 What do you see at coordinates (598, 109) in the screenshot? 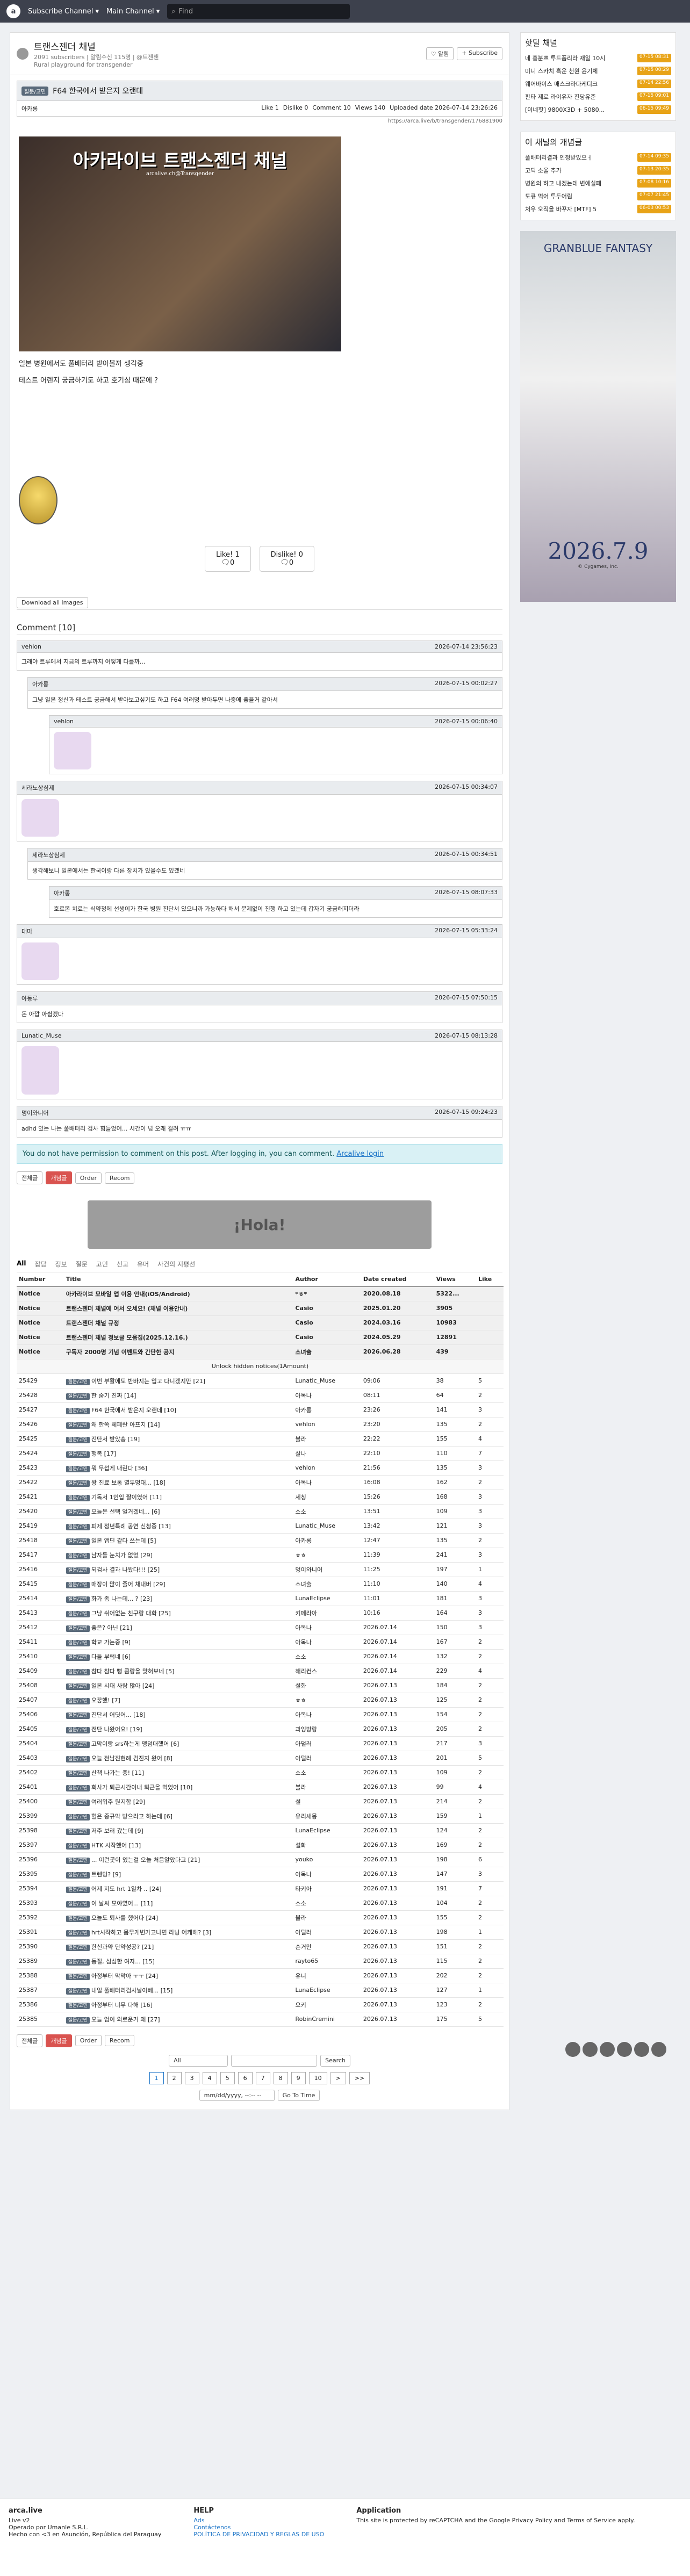
I see `hot-item: [이네핫] 9800X3D + 5080... 06-15 09:49` at bounding box center [598, 109].